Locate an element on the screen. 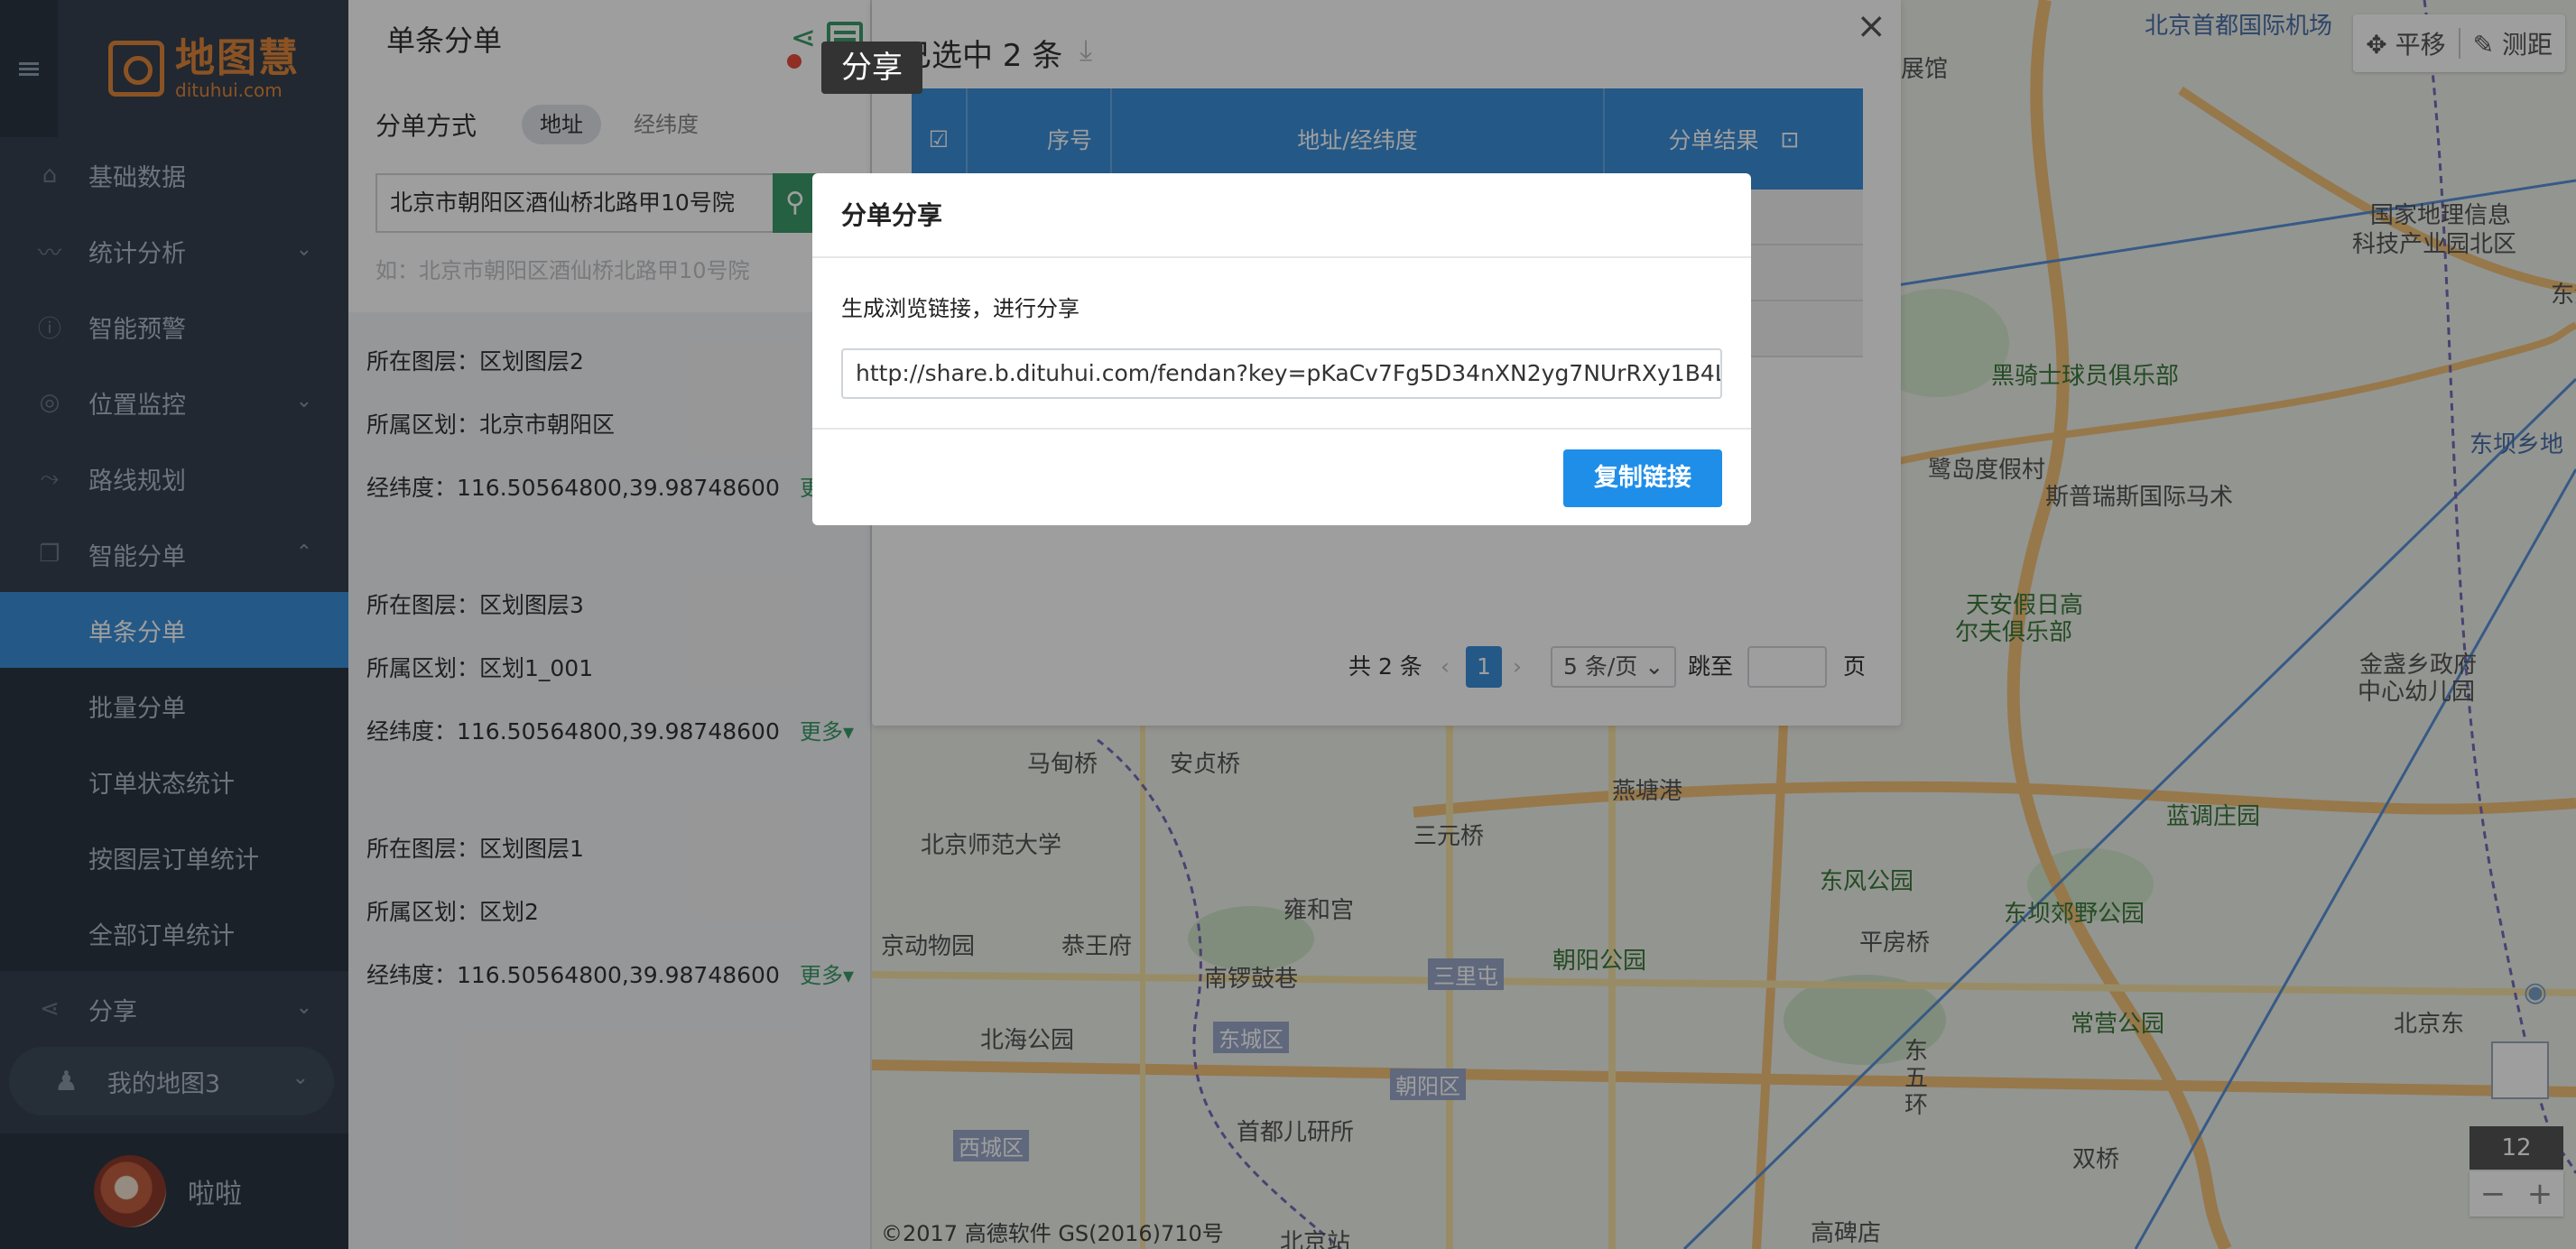  share-tooltip: 分享 is located at coordinates (871, 68).